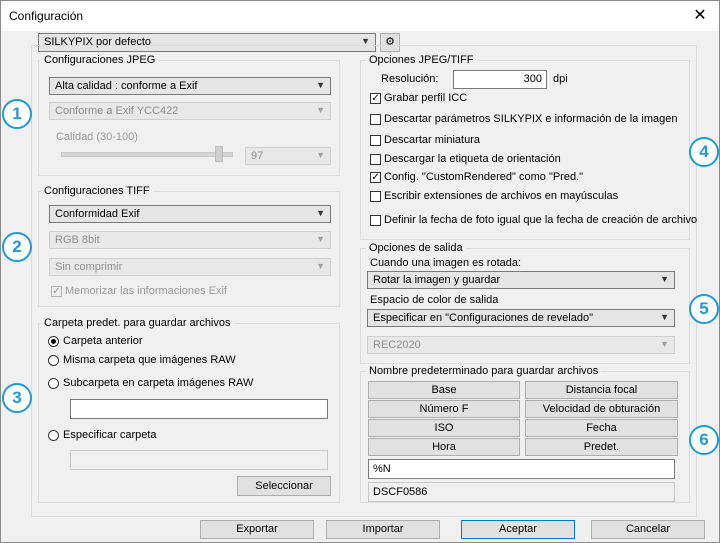 The image size is (720, 543). What do you see at coordinates (53, 383) in the screenshot?
I see `radio-subfolder` at bounding box center [53, 383].